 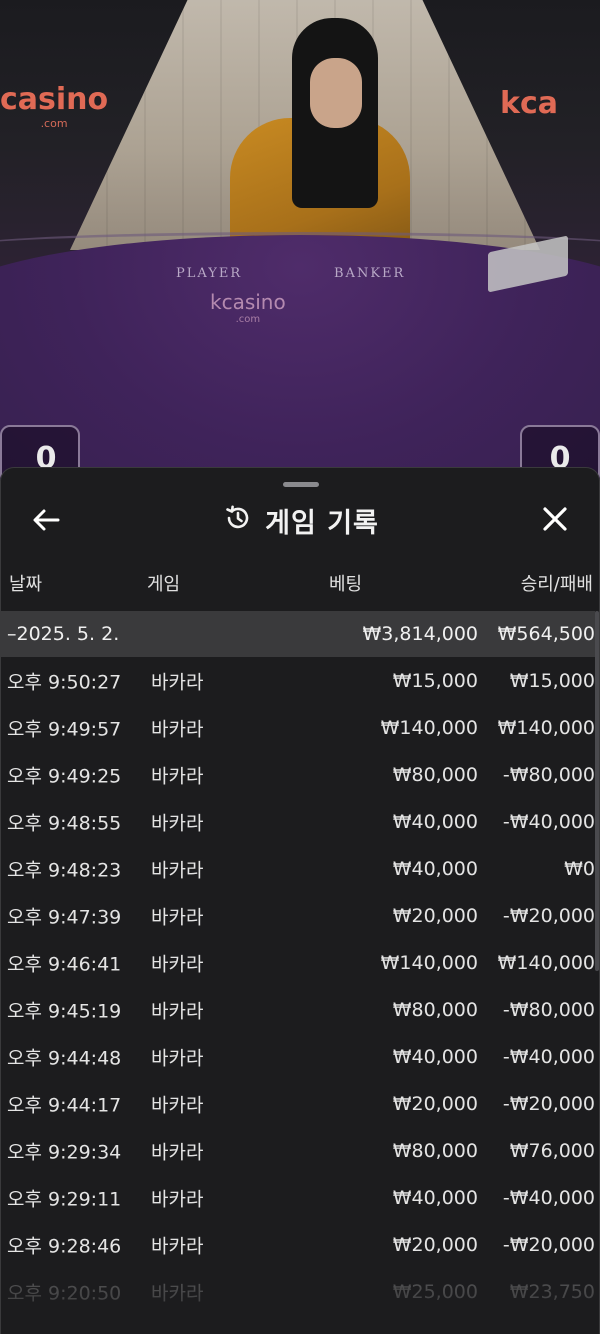 I want to click on row-time: 오후 9:29:34, so click(x=64, y=1152).